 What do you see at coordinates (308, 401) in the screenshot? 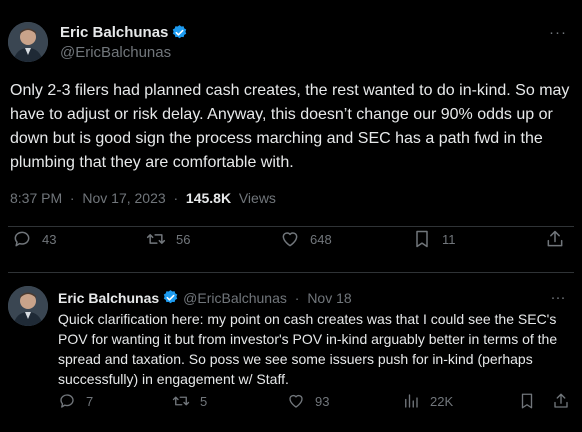
I see `like-button: 93` at bounding box center [308, 401].